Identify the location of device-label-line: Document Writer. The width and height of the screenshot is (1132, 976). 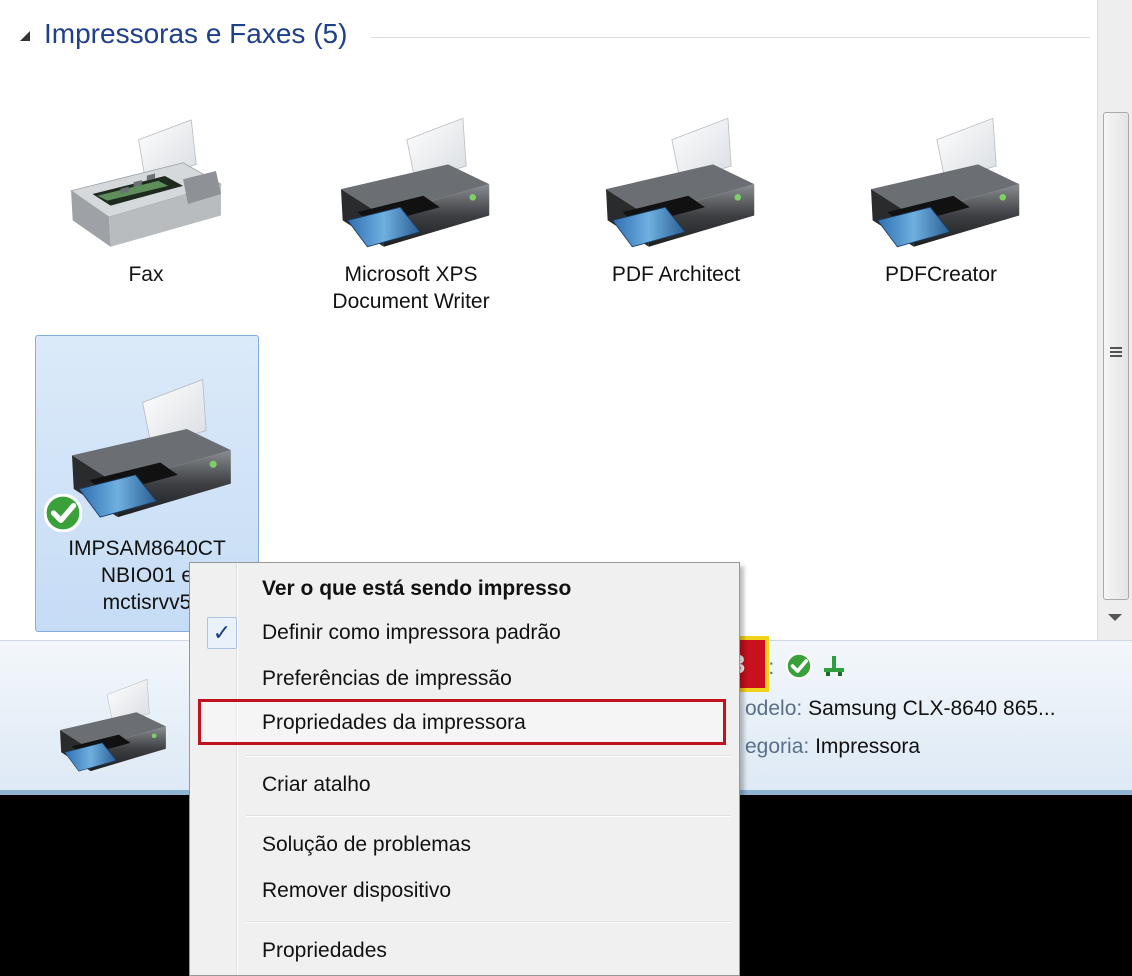
(411, 301).